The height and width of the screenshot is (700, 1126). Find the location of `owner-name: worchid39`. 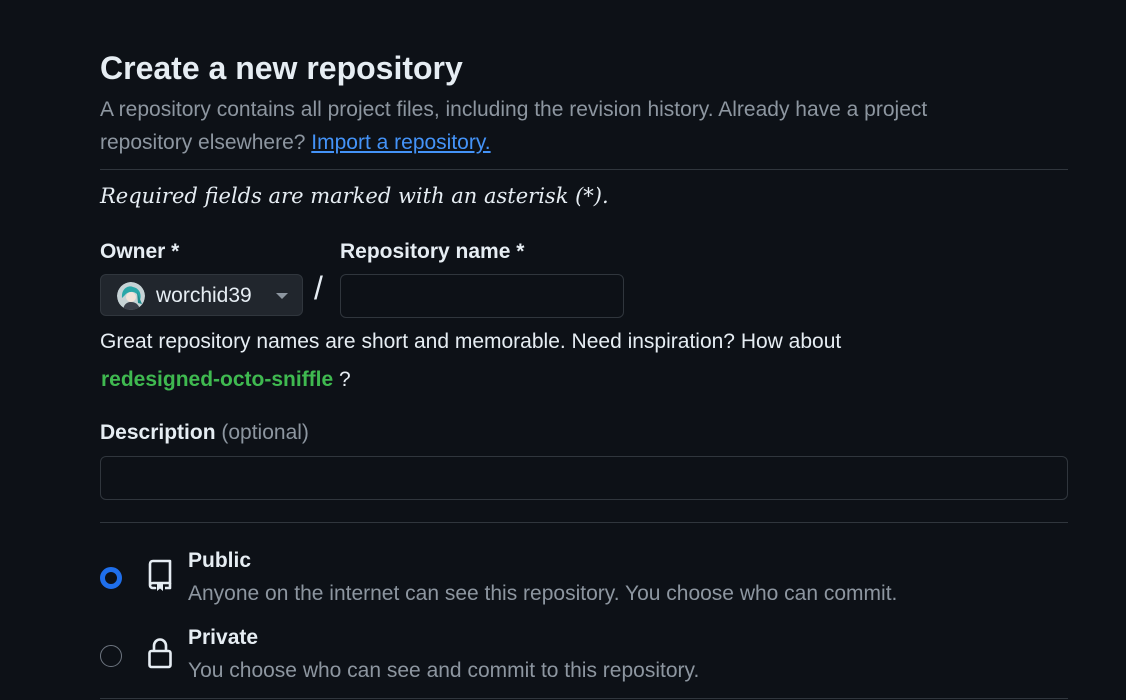

owner-name: worchid39 is located at coordinates (204, 295).